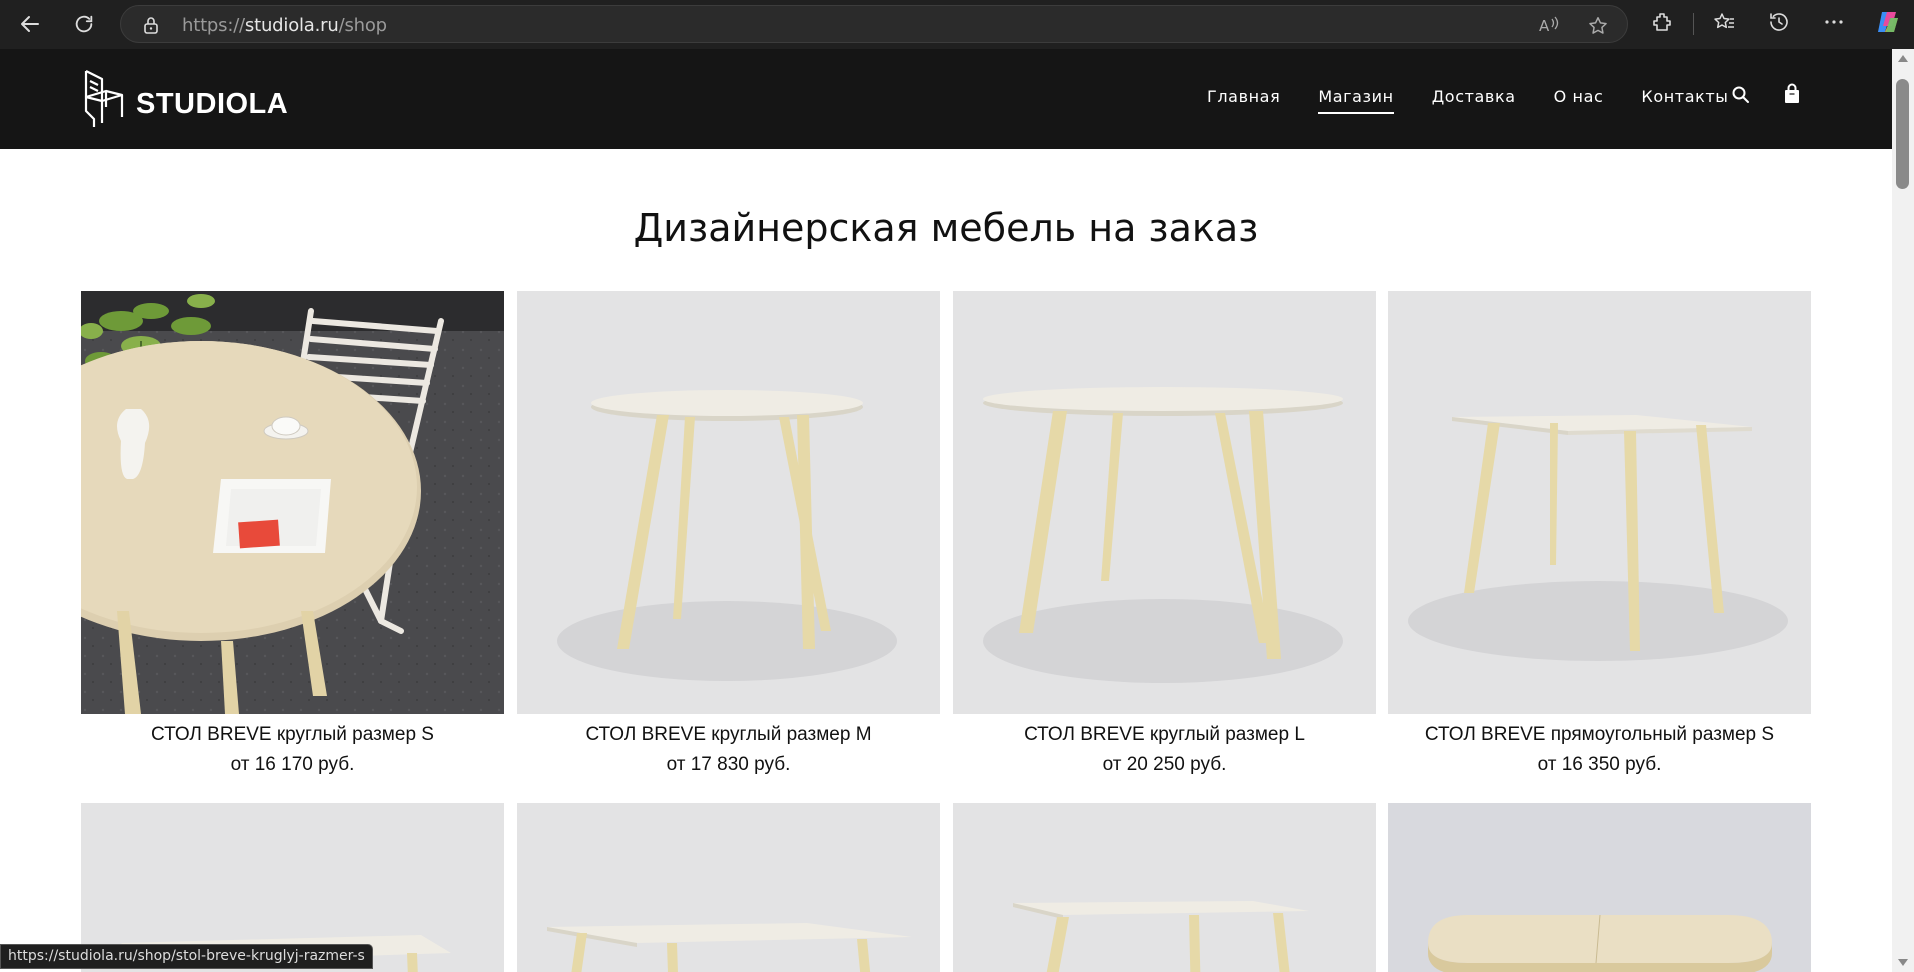 Image resolution: width=1914 pixels, height=972 pixels. Describe the element at coordinates (1741, 95) in the screenshot. I see `search-icon` at that location.